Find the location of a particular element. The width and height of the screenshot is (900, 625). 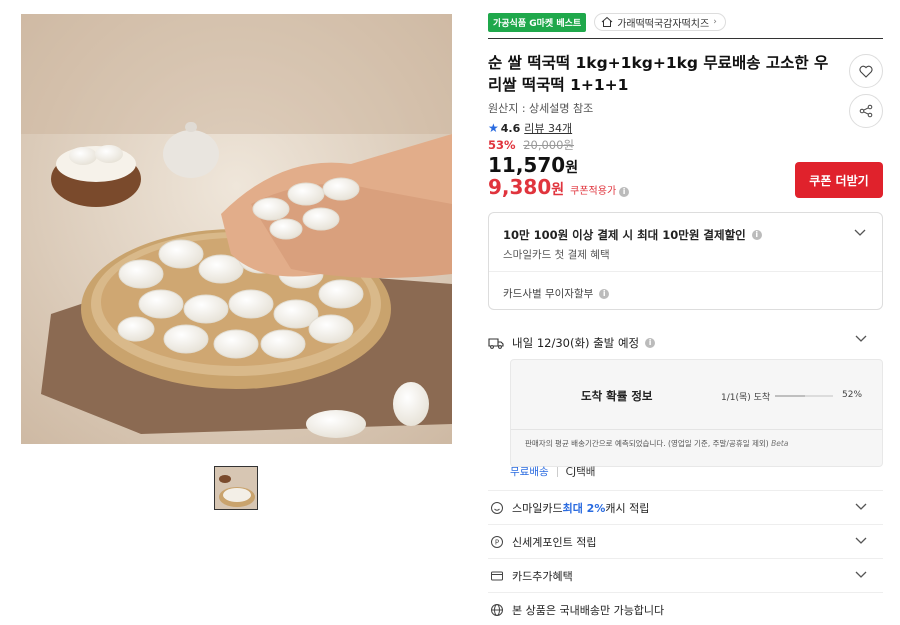

coupon-price: 9,380 원 쿠폰적용가 i is located at coordinates (559, 187).